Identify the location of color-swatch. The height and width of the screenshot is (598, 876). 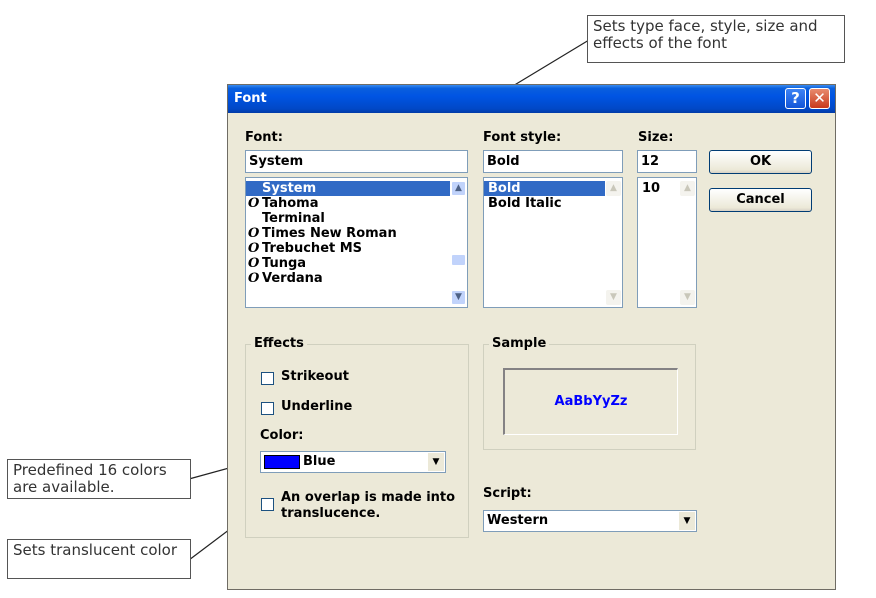
(282, 462).